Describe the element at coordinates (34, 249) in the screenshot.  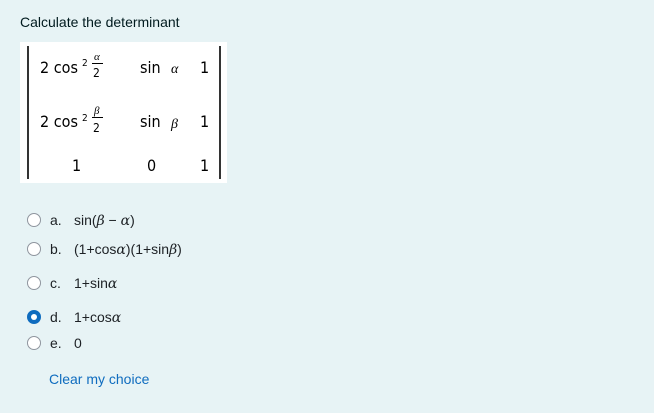
I see `radio-b` at that location.